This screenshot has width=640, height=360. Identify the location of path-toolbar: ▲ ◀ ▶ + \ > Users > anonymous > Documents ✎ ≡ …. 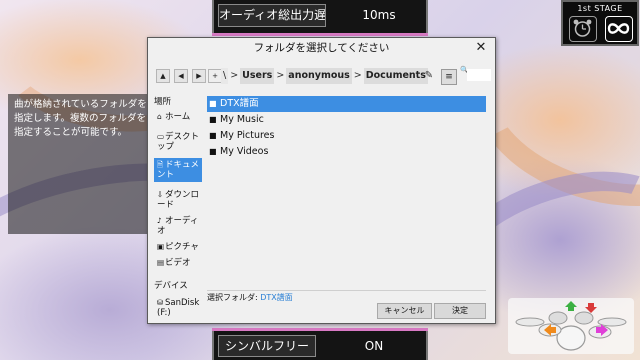
(322, 76).